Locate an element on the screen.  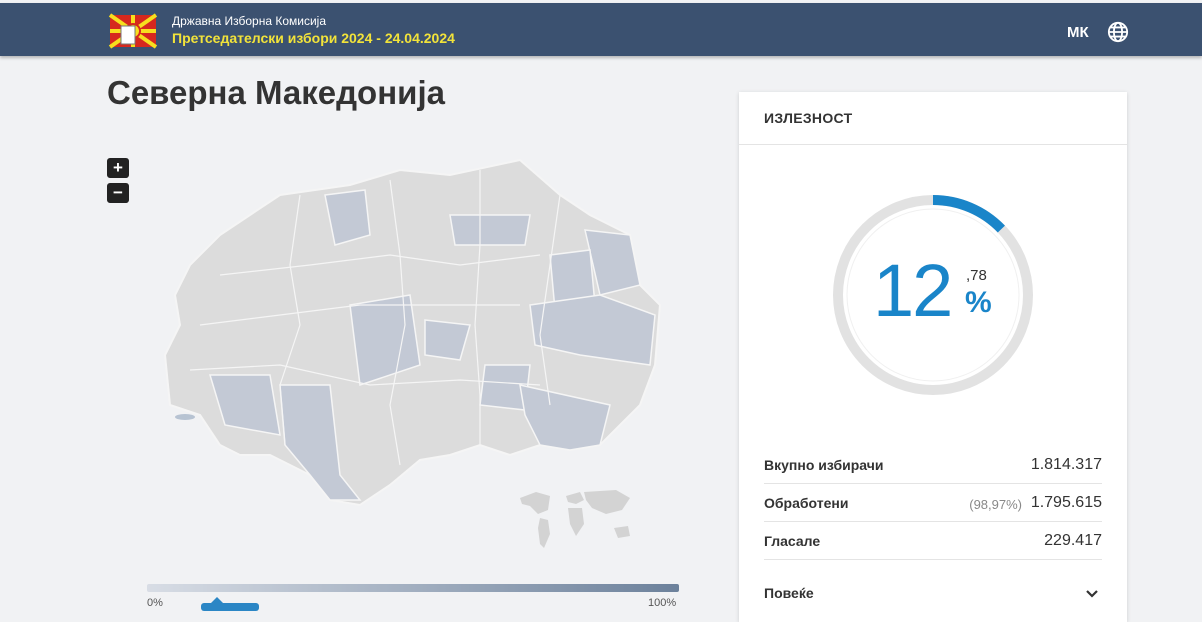
world-diaspora-map is located at coordinates (578, 518).